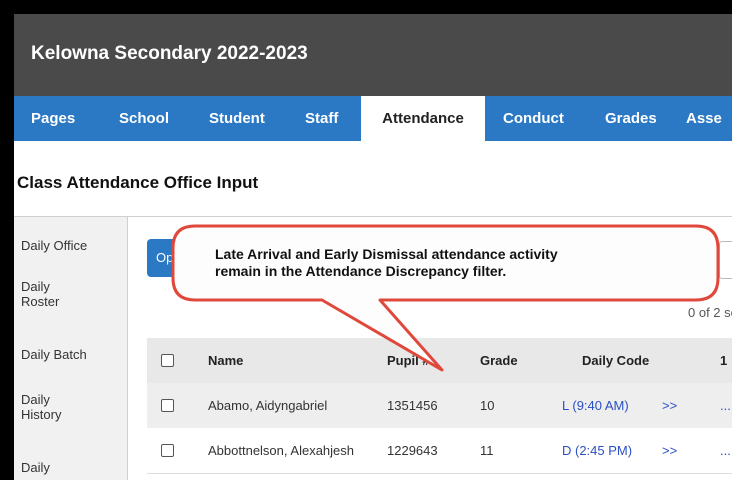  What do you see at coordinates (268, 405) in the screenshot?
I see `student-name: Abamo, Aidyngabriel` at bounding box center [268, 405].